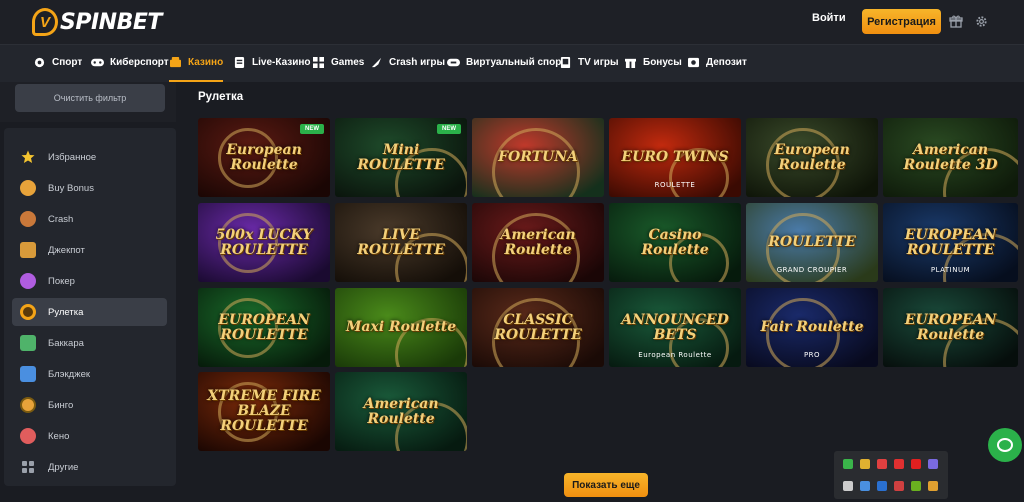 This screenshot has width=1024, height=502. What do you see at coordinates (865, 486) in the screenshot?
I see `network-tray-icon` at bounding box center [865, 486].